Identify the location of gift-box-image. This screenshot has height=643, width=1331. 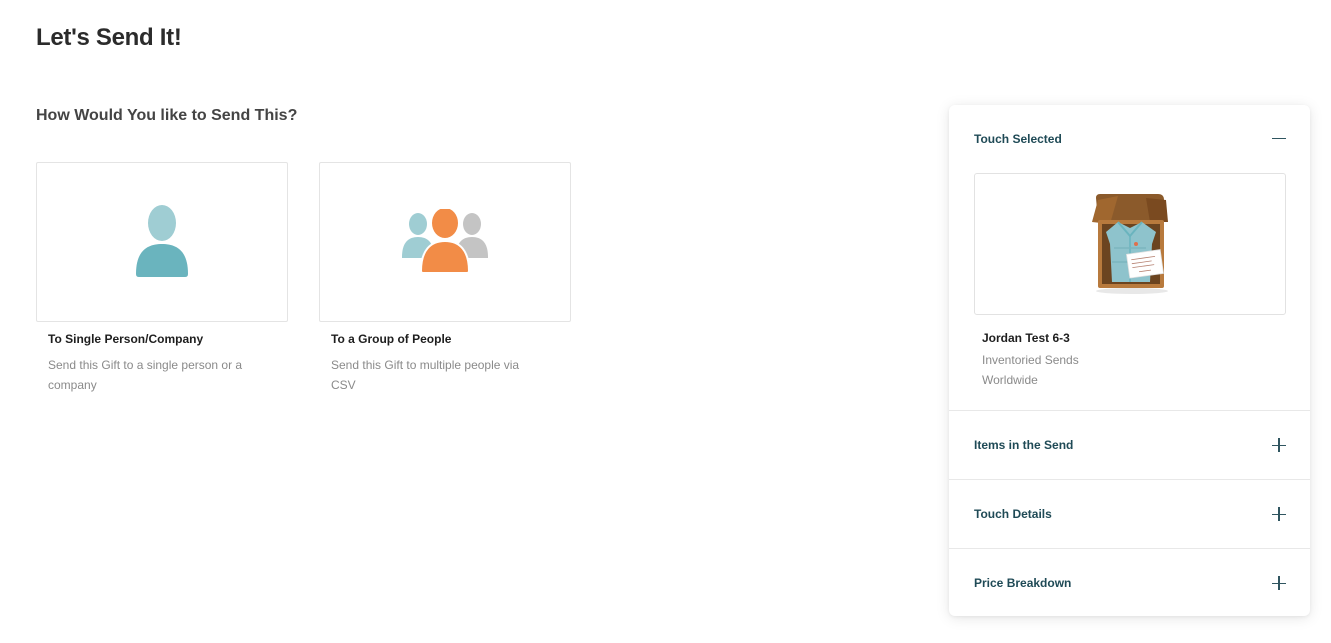
(1130, 244).